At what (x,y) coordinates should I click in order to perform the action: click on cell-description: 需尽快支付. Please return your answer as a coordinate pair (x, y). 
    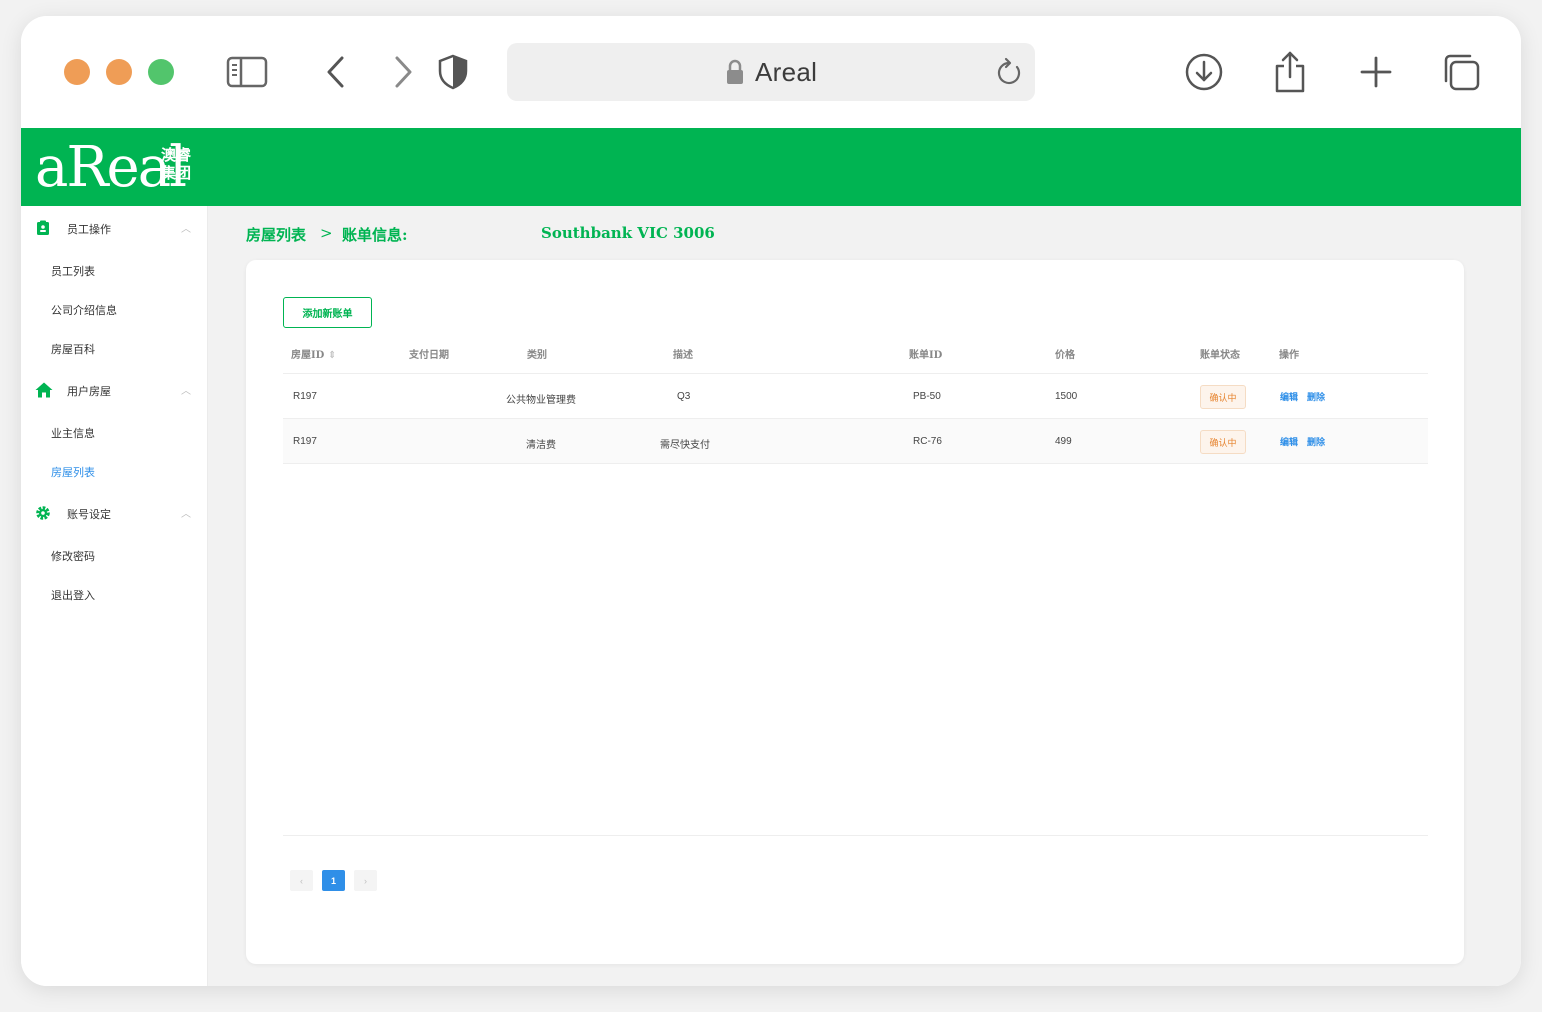
    Looking at the image, I should click on (685, 445).